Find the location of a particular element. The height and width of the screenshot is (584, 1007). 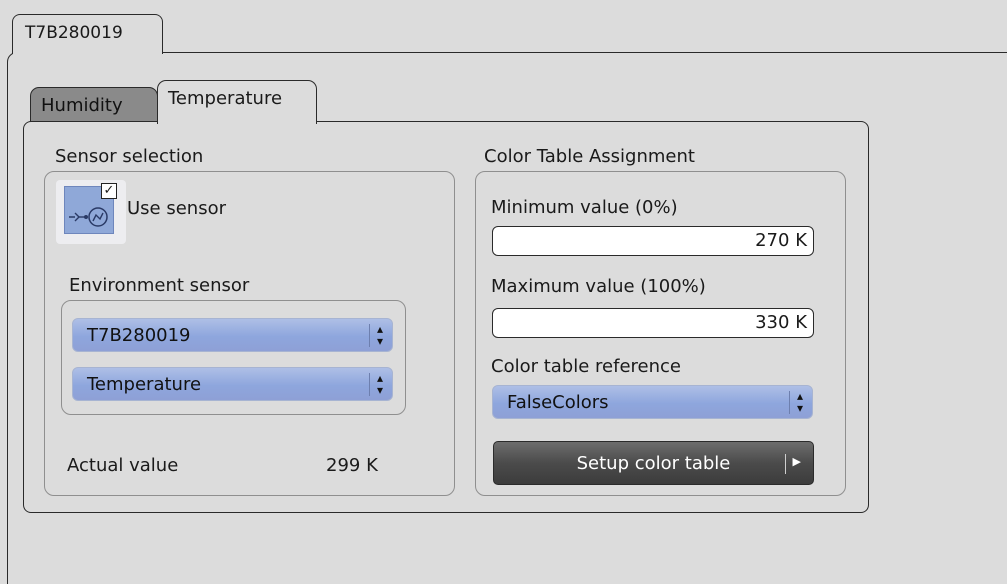

minimum-value-field: 270 K is located at coordinates (653, 241).